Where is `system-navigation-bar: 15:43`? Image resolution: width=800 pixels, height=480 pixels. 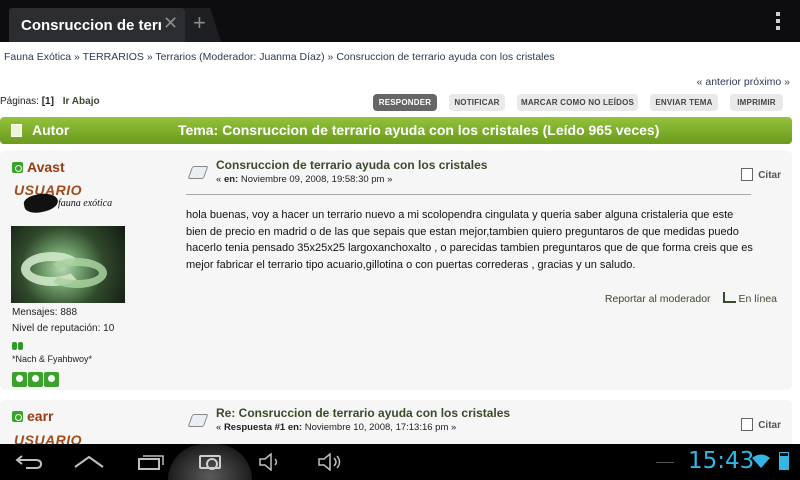
system-navigation-bar: 15:43 is located at coordinates (400, 462).